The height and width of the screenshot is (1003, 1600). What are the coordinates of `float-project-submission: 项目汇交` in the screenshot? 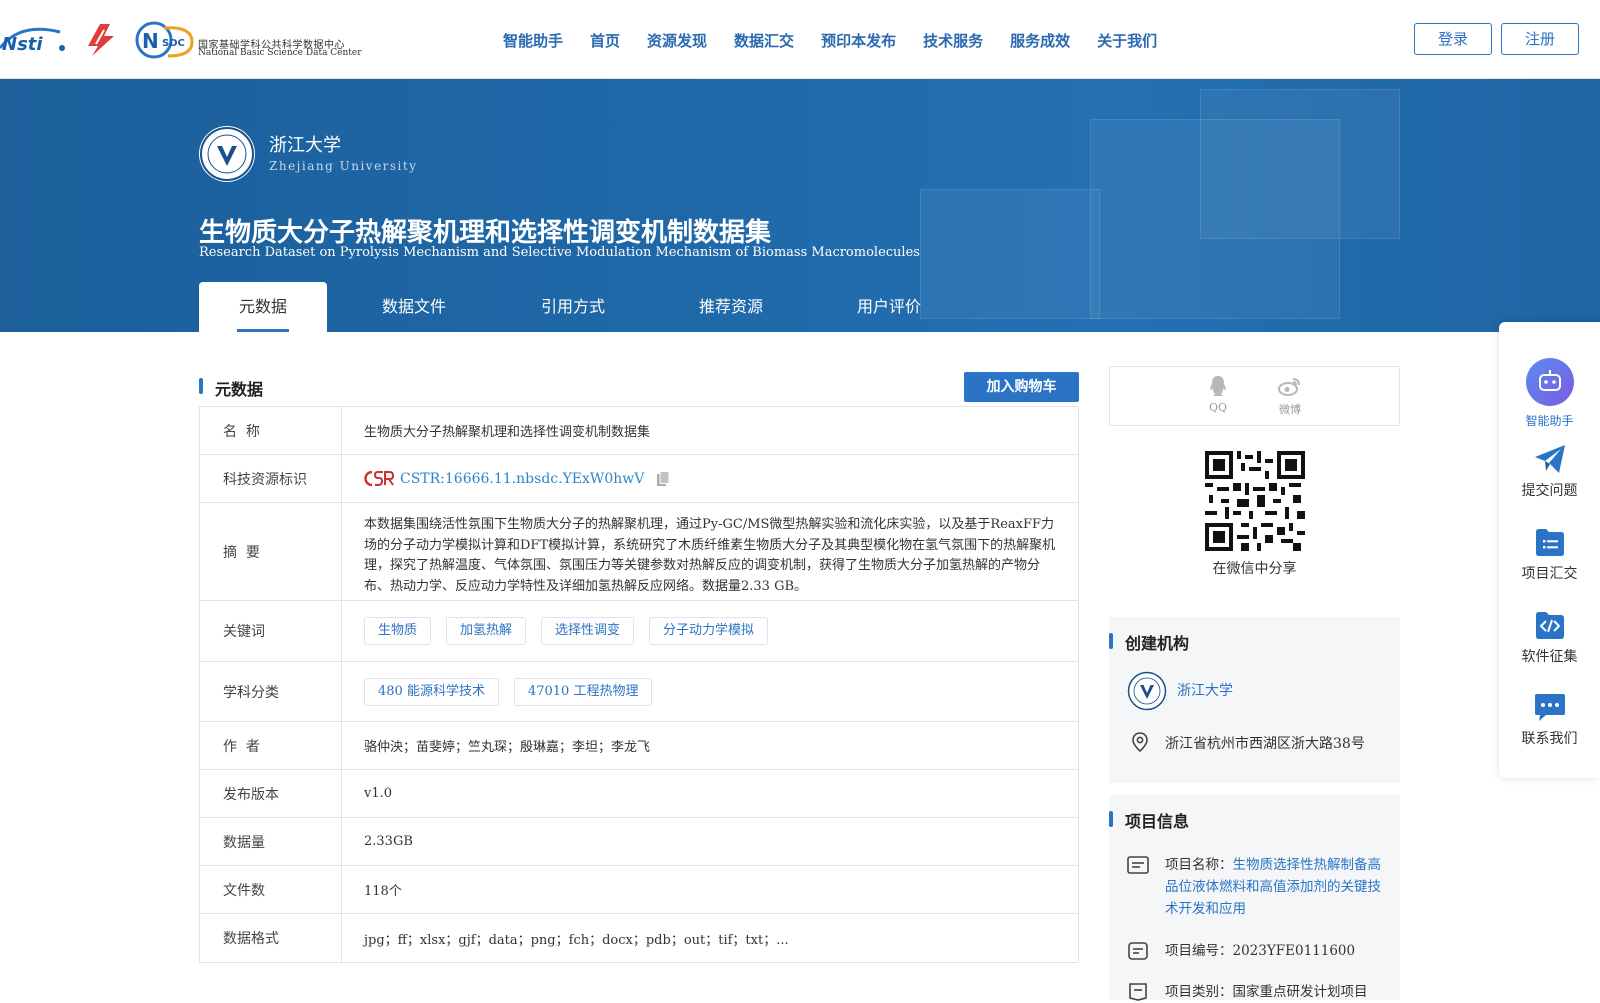 It's located at (1549, 555).